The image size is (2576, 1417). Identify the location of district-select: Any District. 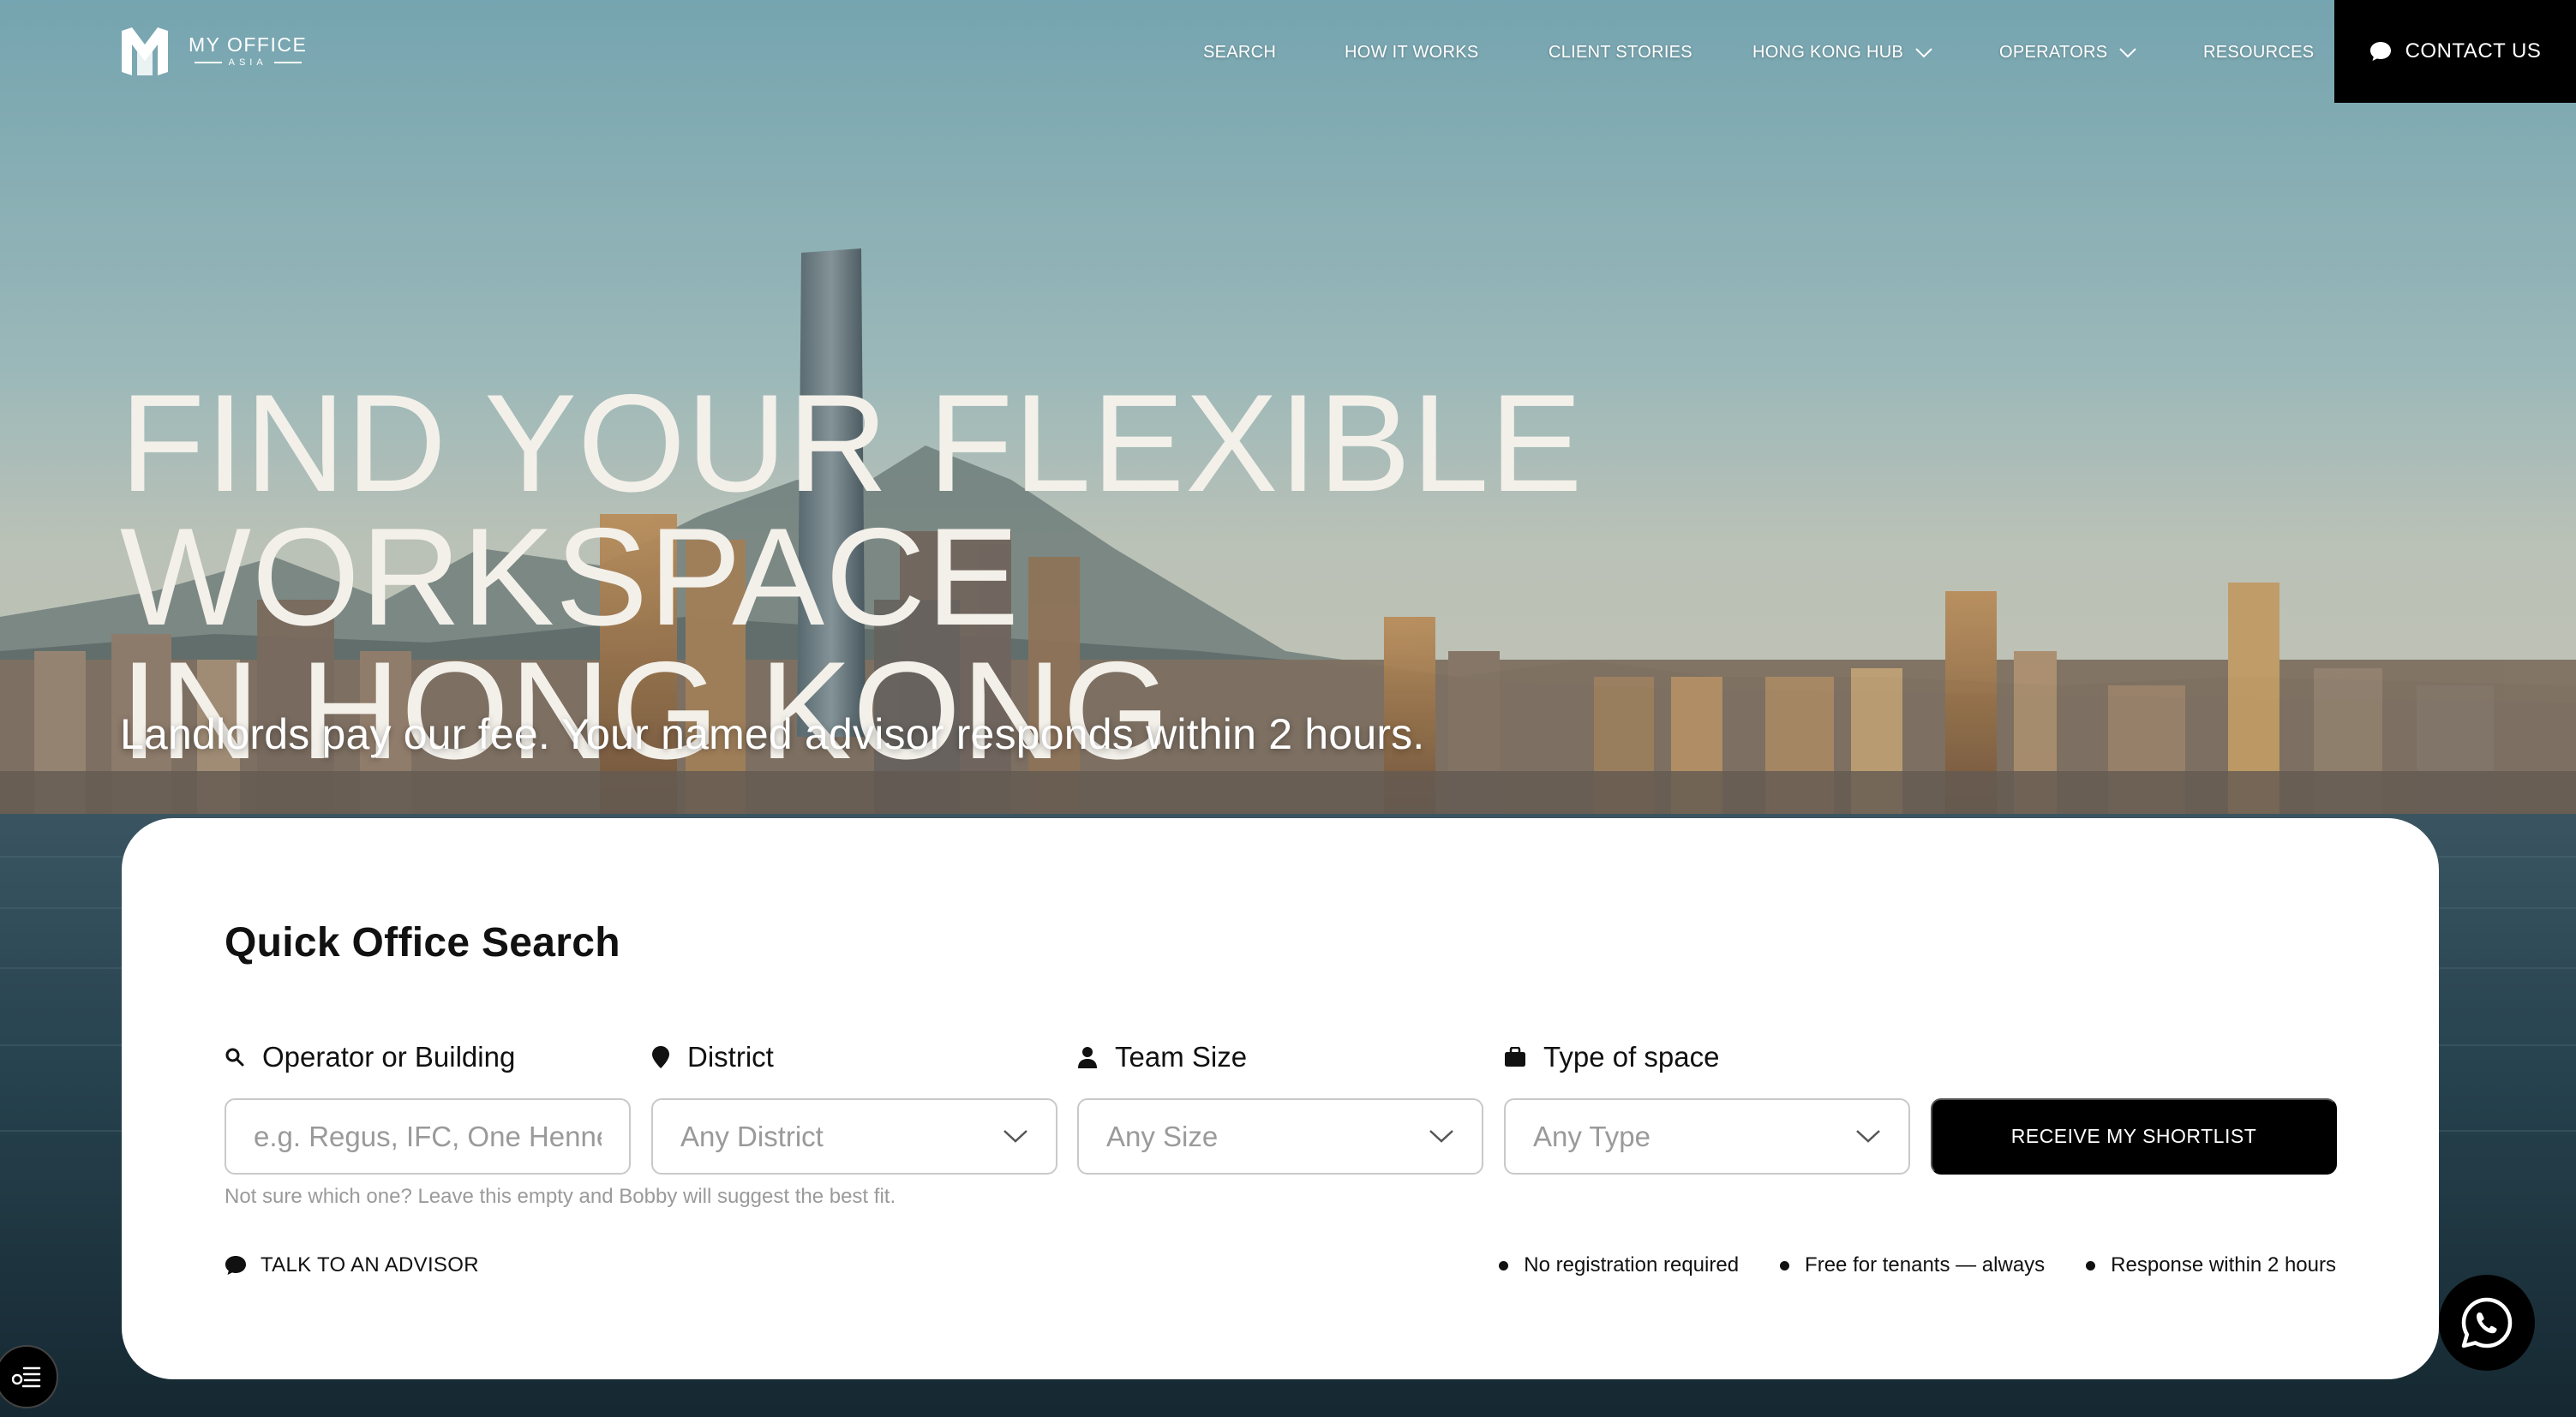
(854, 1136).